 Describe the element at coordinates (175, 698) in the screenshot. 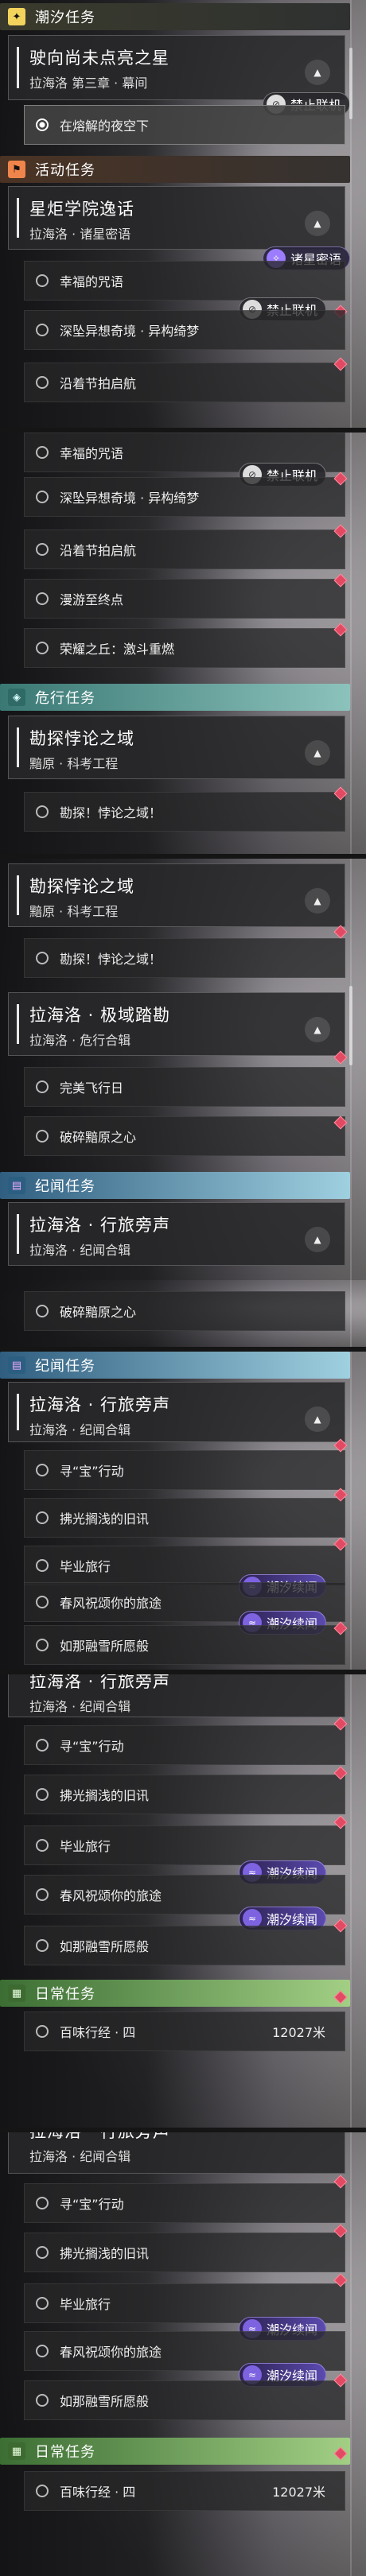

I see `section-header-danger: ◈ 危行任务` at that location.